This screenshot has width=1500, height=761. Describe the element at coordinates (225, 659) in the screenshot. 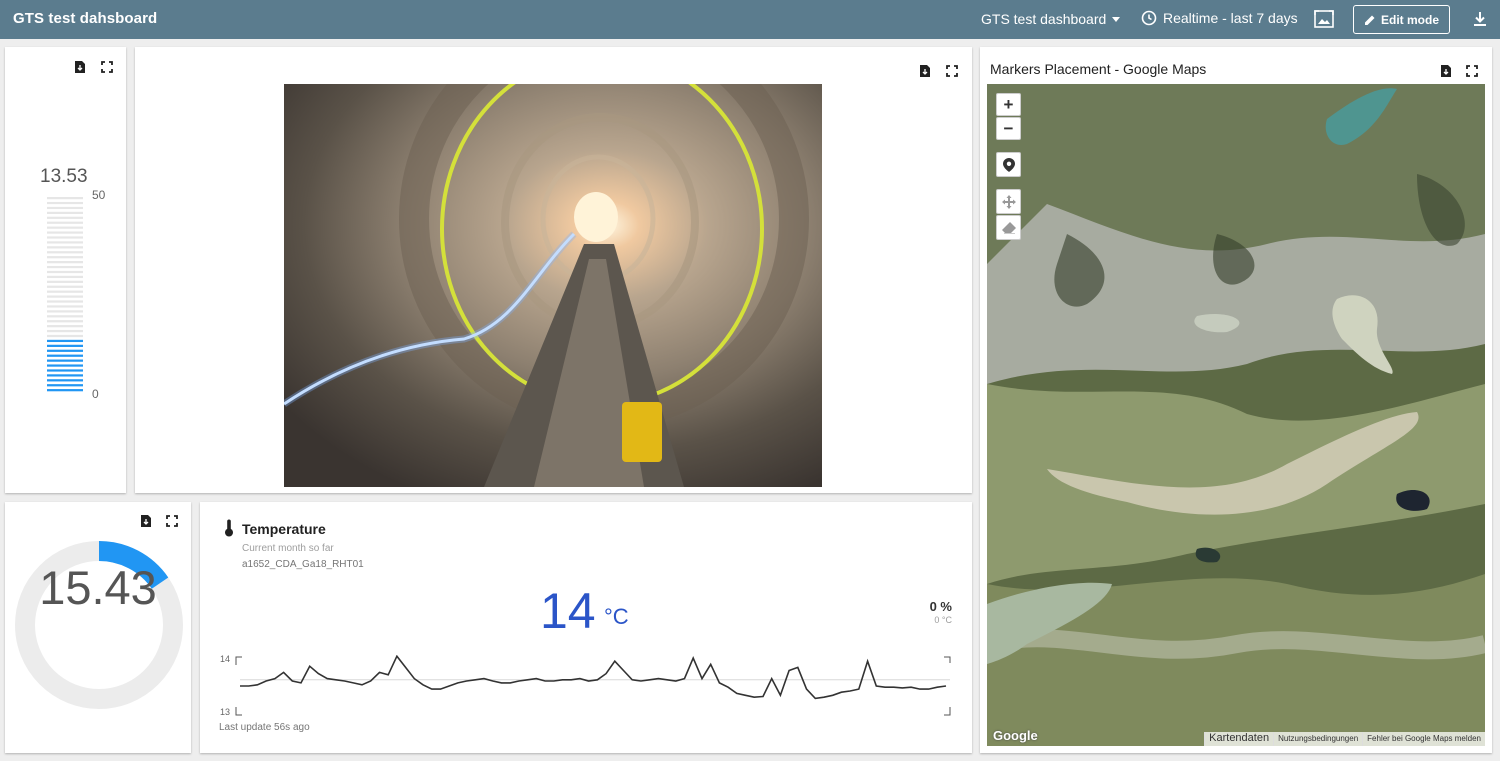

I see `sparkline-y-max: 14` at that location.